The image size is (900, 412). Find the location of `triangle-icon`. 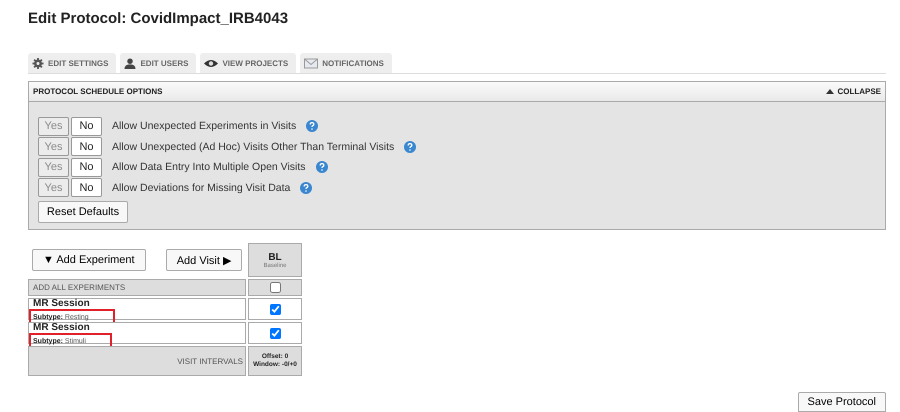

triangle-icon is located at coordinates (830, 91).